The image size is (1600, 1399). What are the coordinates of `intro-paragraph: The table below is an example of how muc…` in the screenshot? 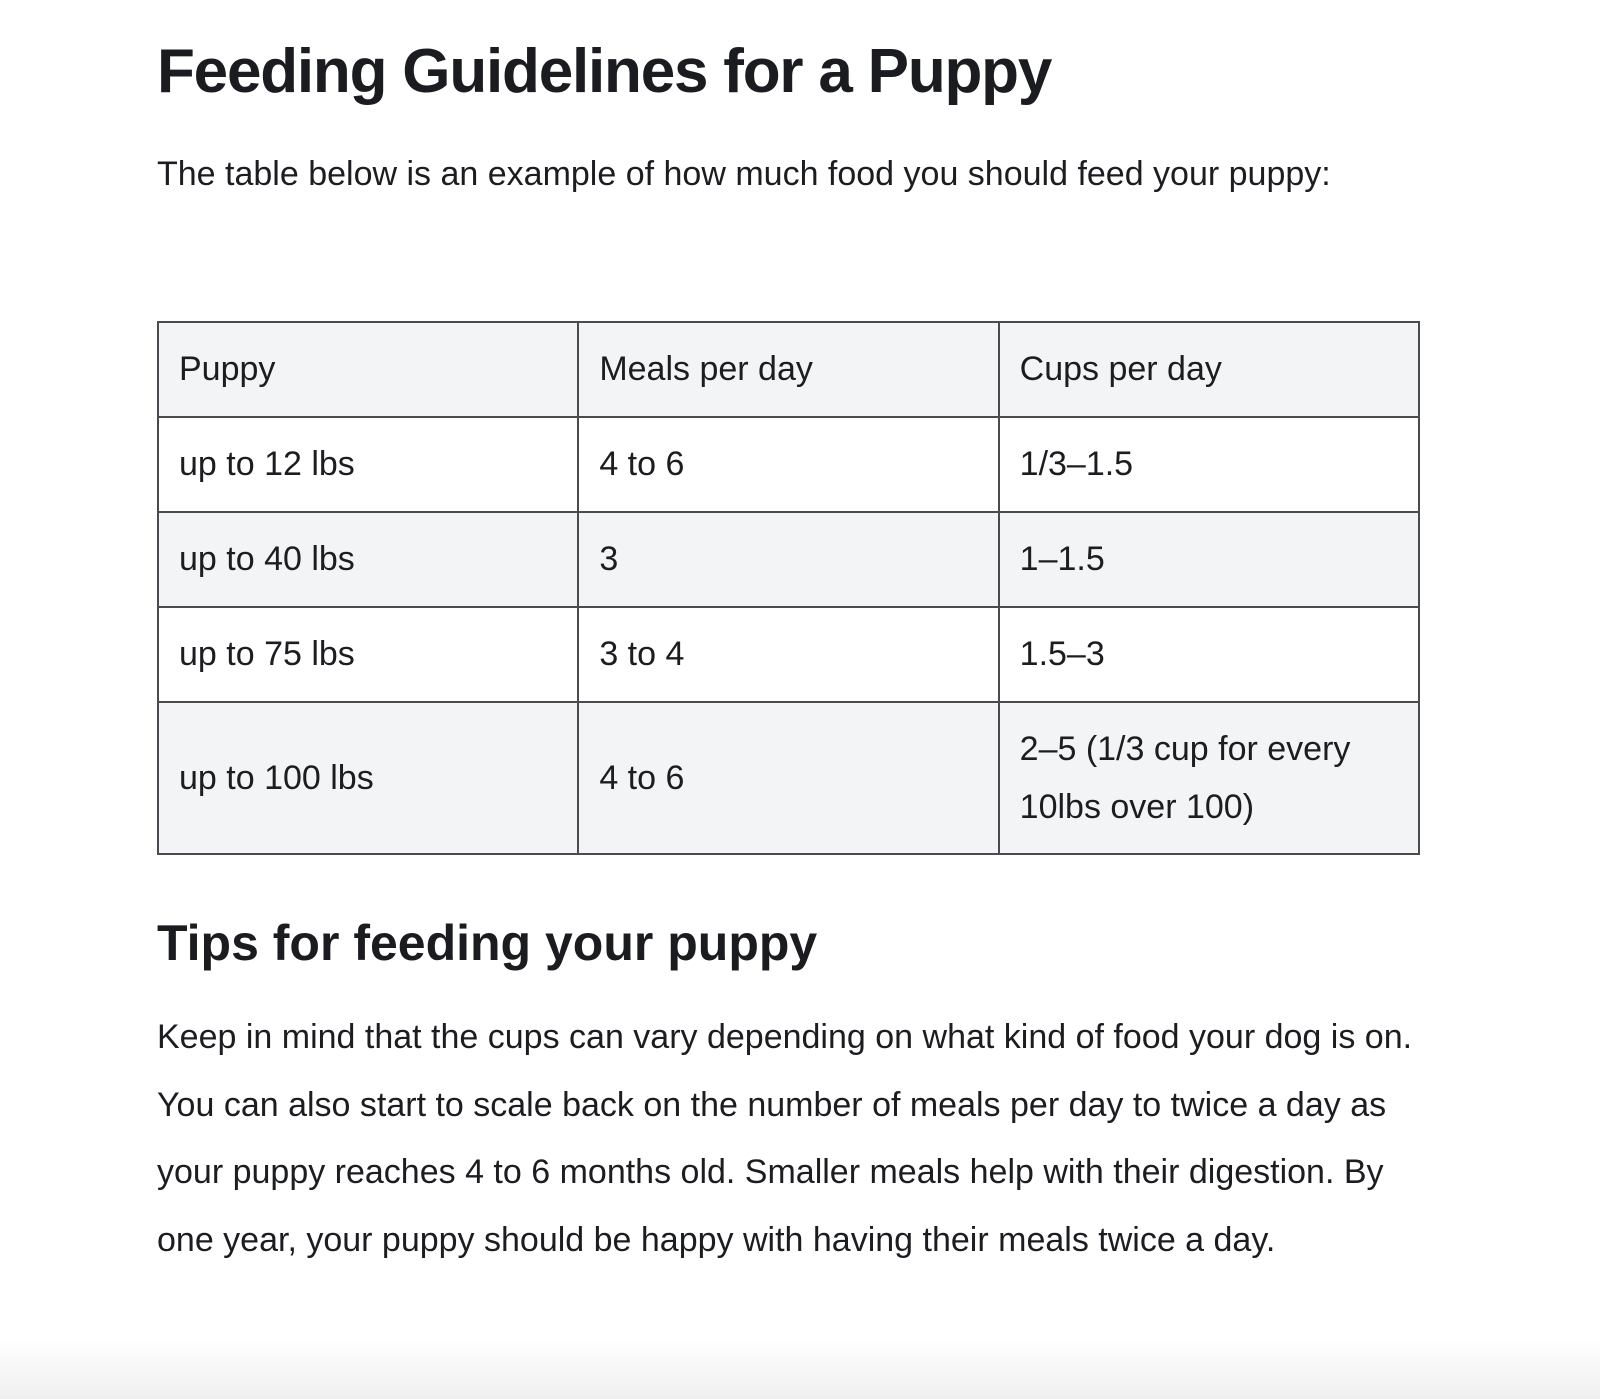 It's located at (744, 174).